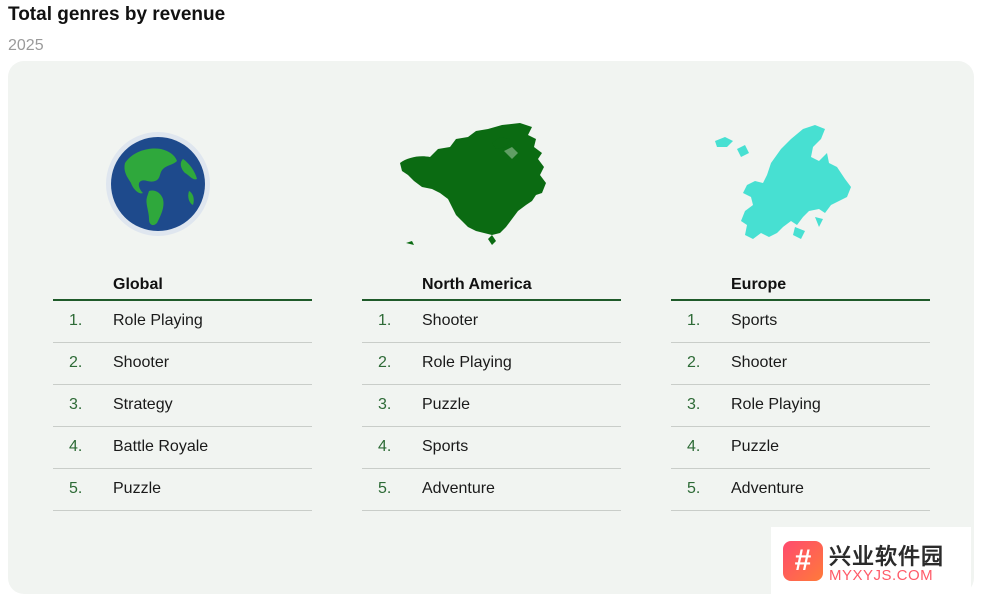 The width and height of the screenshot is (986, 602). I want to click on region-heading: Europe, so click(800, 287).